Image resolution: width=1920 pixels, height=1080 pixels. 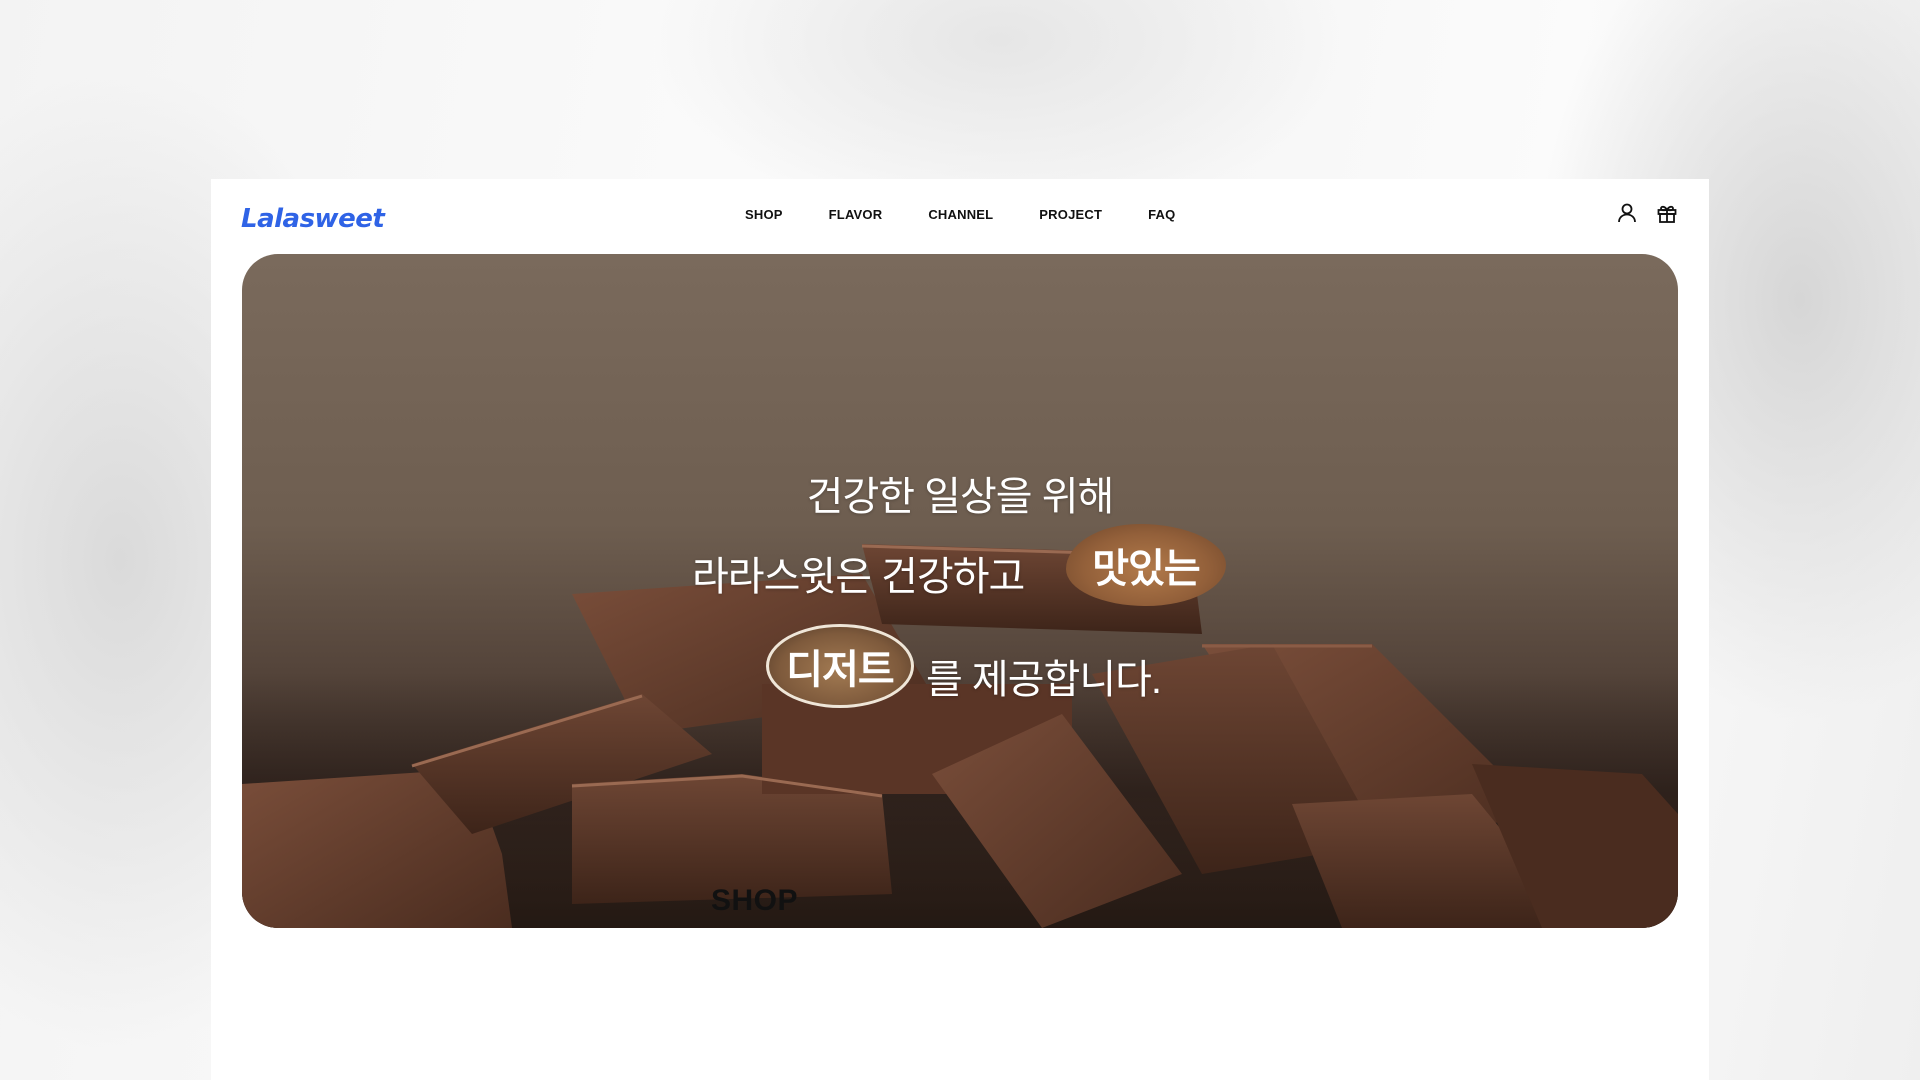 I want to click on nav-item-channel: CHANNEL, so click(x=960, y=215).